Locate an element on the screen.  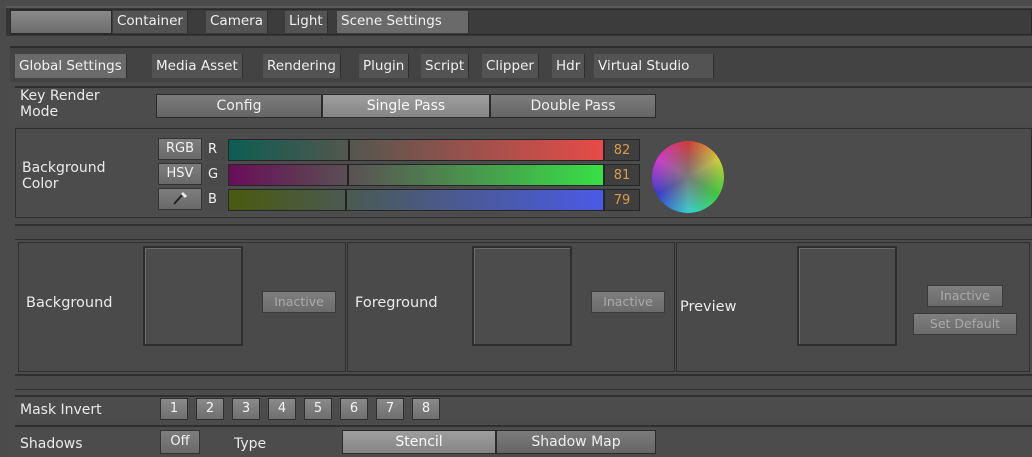
background-inactive-button: Inactive is located at coordinates (299, 302).